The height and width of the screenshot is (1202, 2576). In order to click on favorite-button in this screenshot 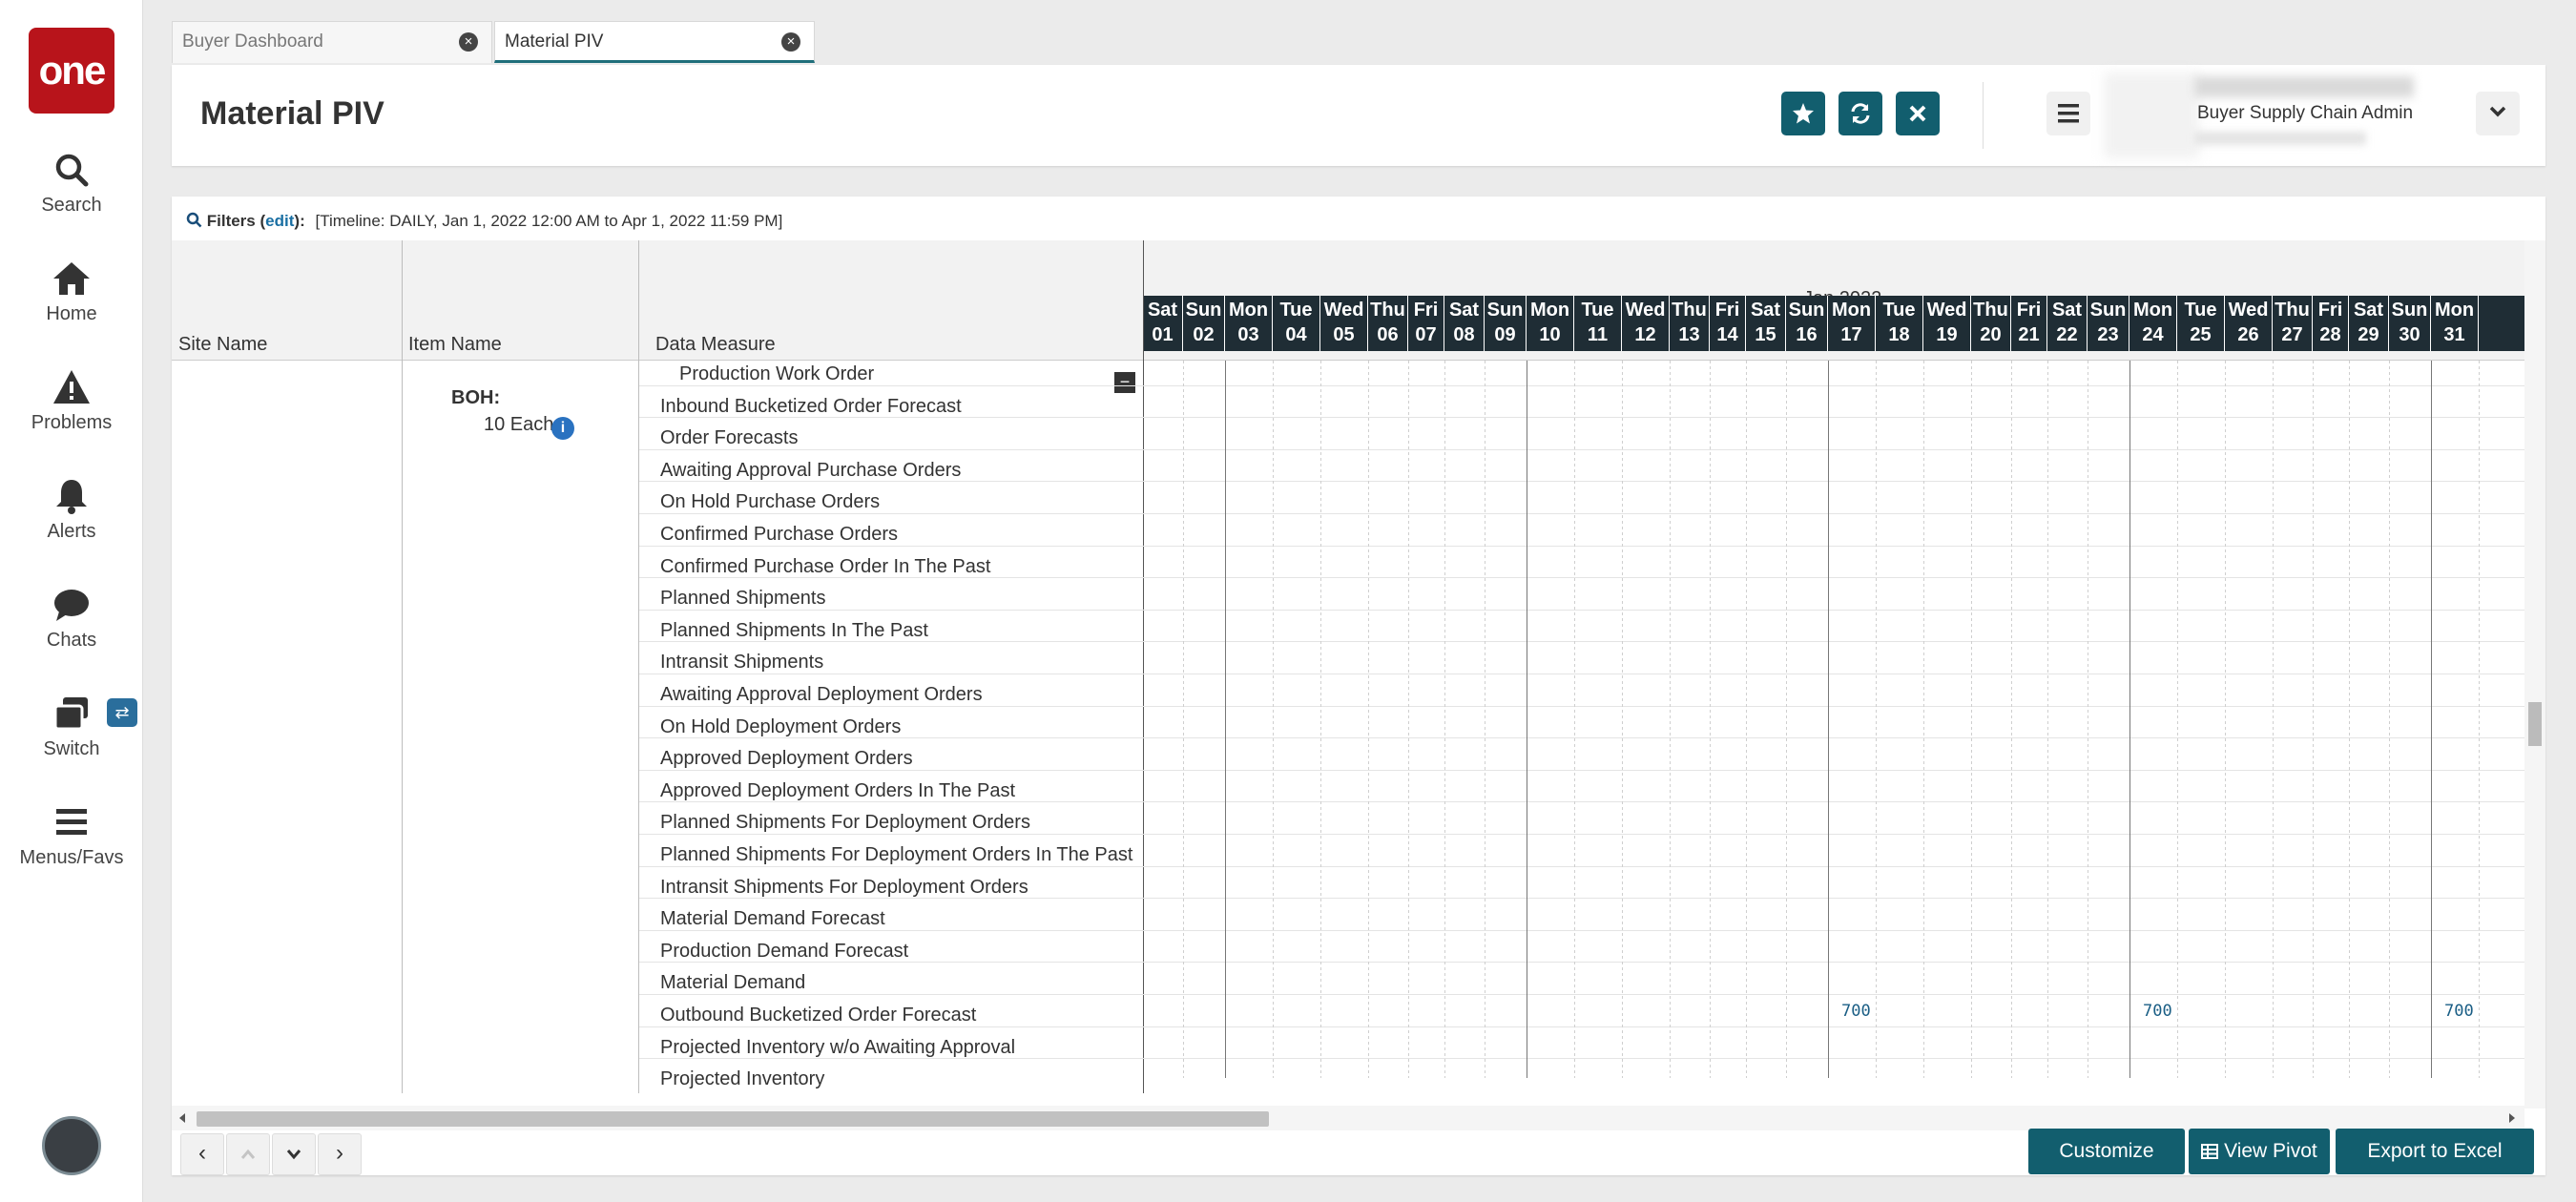, I will do `click(1803, 114)`.